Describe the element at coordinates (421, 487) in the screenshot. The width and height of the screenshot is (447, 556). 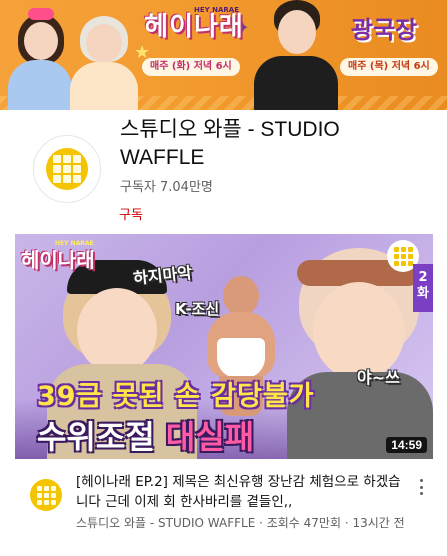
I see `more-vert-icon` at that location.